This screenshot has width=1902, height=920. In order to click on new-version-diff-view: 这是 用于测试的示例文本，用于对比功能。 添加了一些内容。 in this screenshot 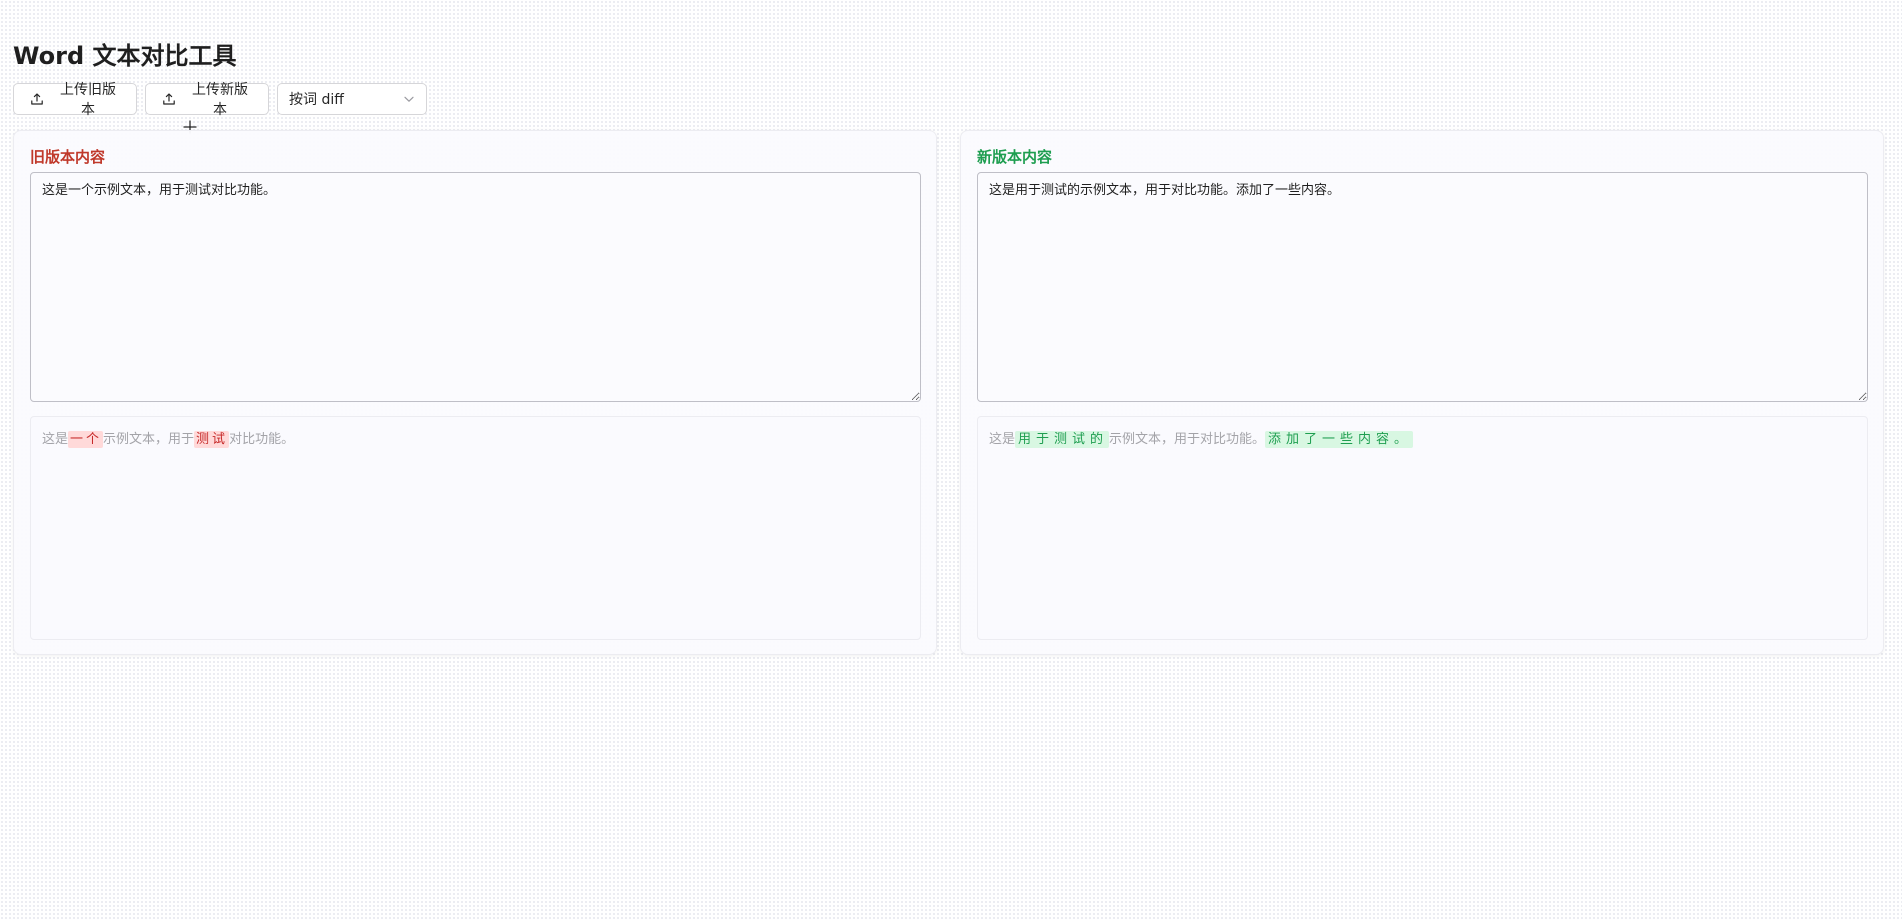, I will do `click(1422, 528)`.